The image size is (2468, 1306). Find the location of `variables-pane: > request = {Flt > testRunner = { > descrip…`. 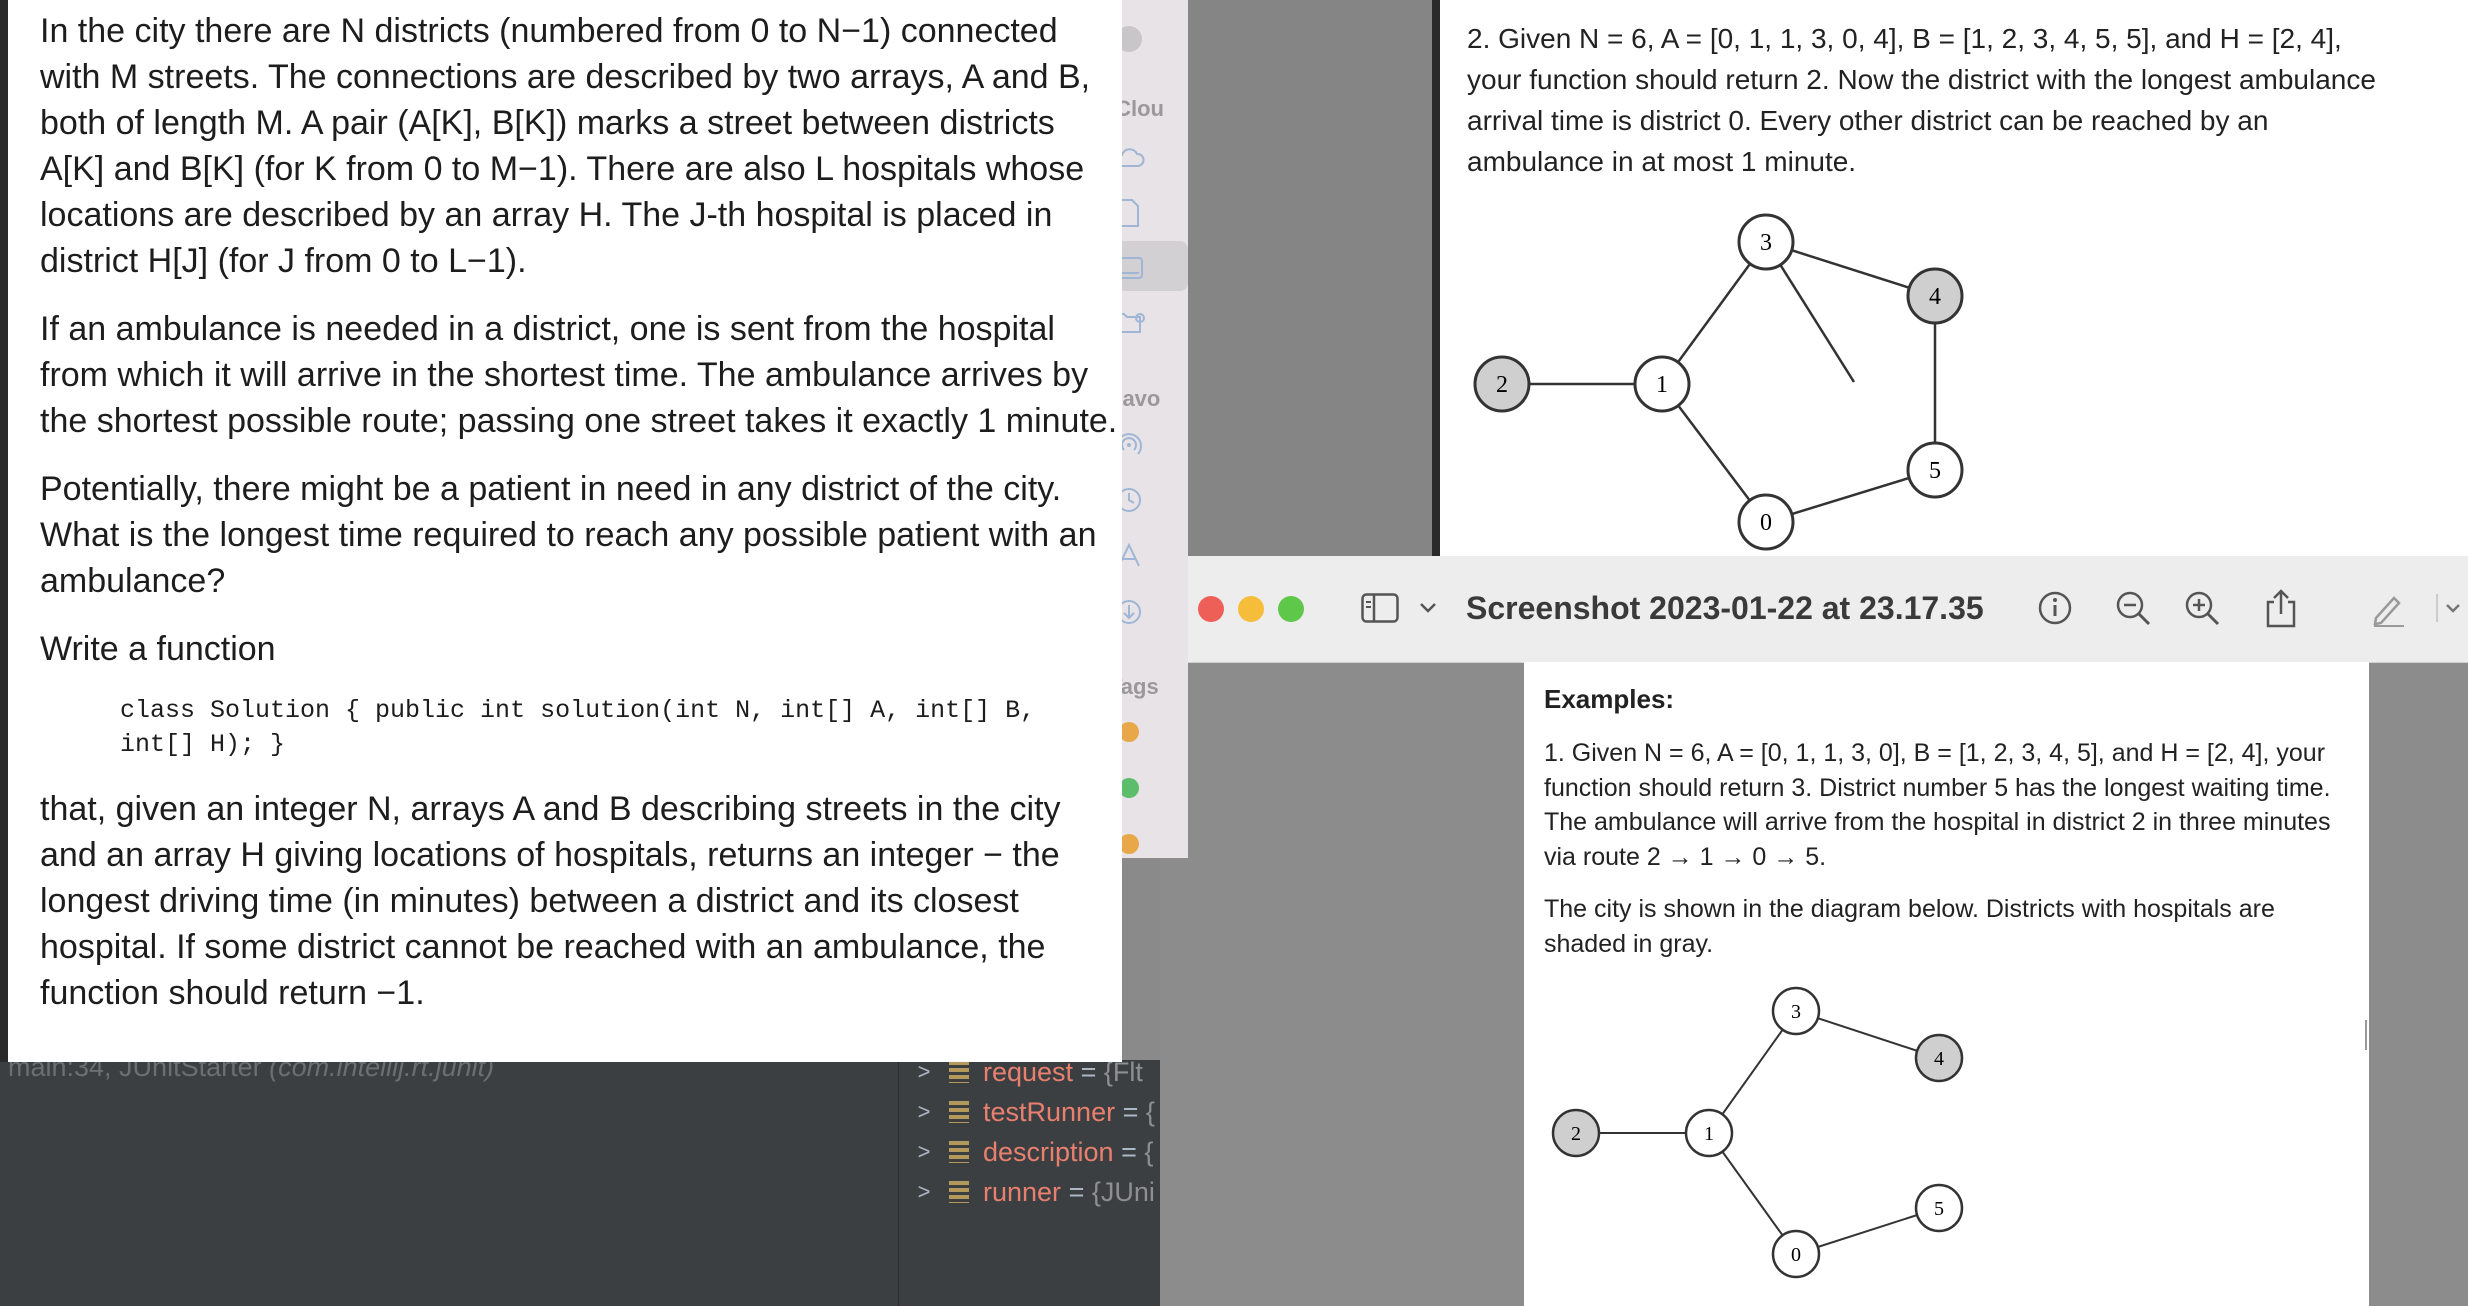

variables-pane: > request = {Flt > testRunner = { > descrip… is located at coordinates (1029, 1181).